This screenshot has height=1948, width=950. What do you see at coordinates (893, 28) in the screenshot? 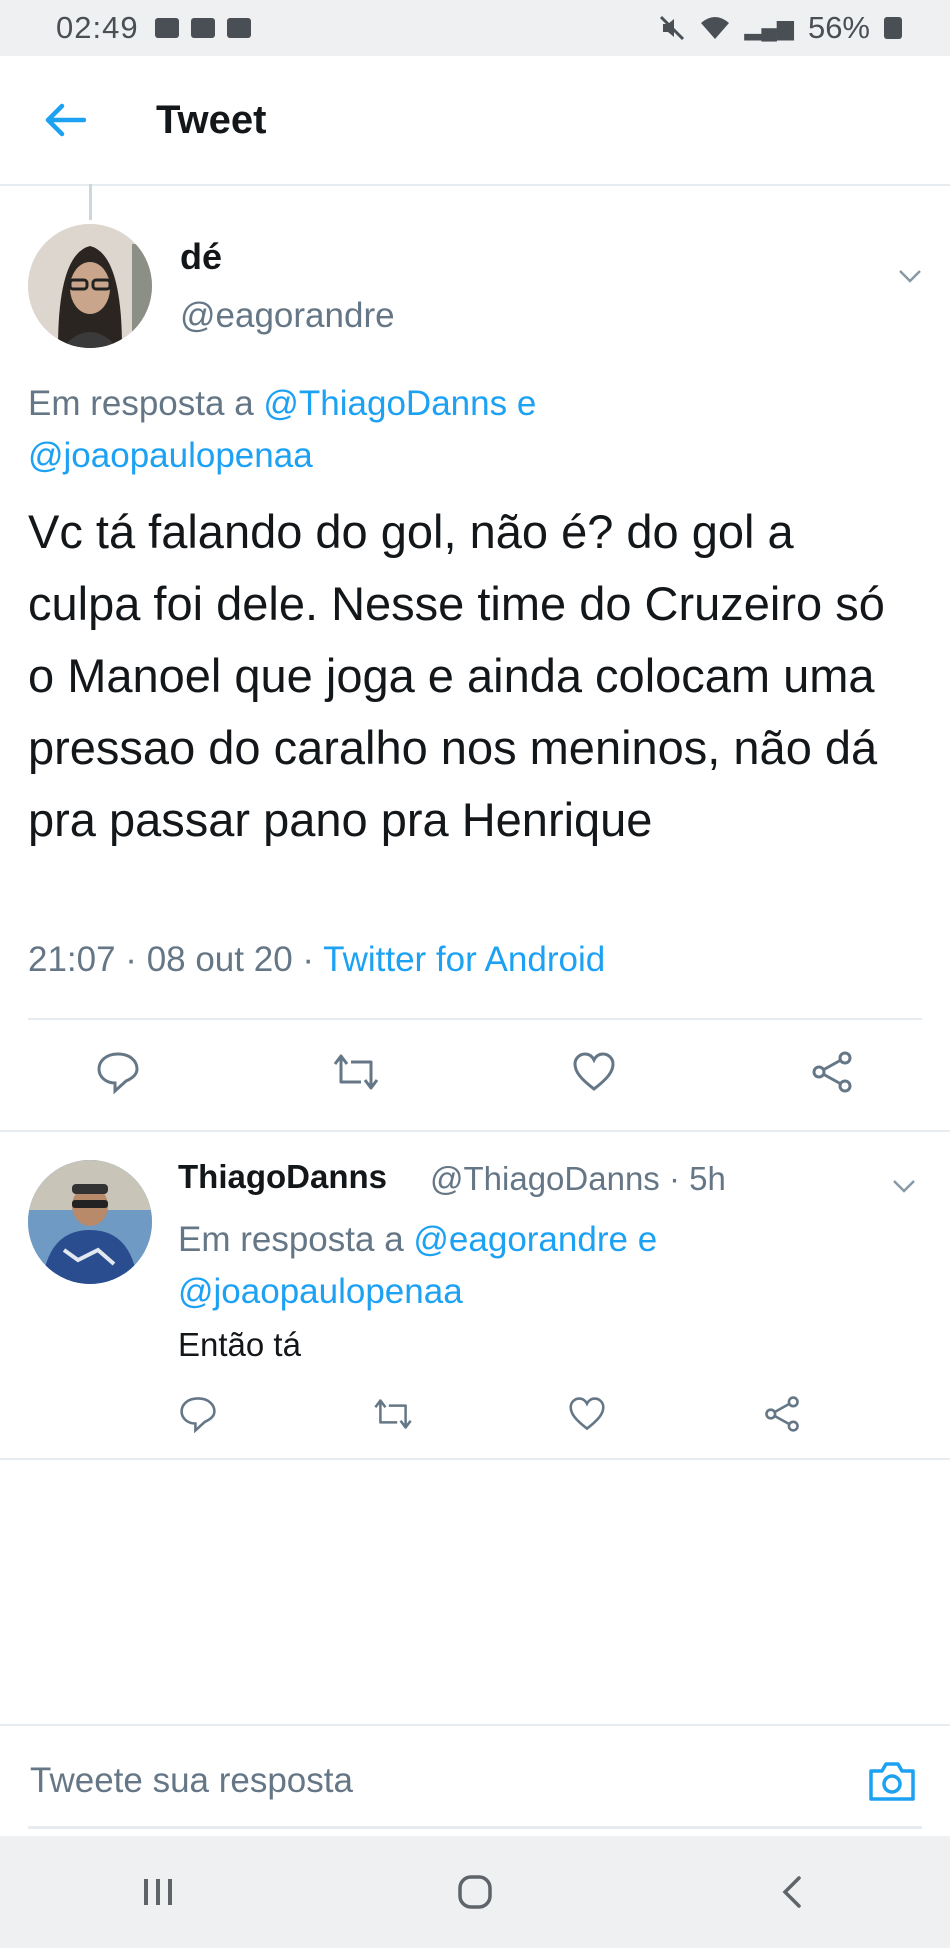
I see `battery-icon` at bounding box center [893, 28].